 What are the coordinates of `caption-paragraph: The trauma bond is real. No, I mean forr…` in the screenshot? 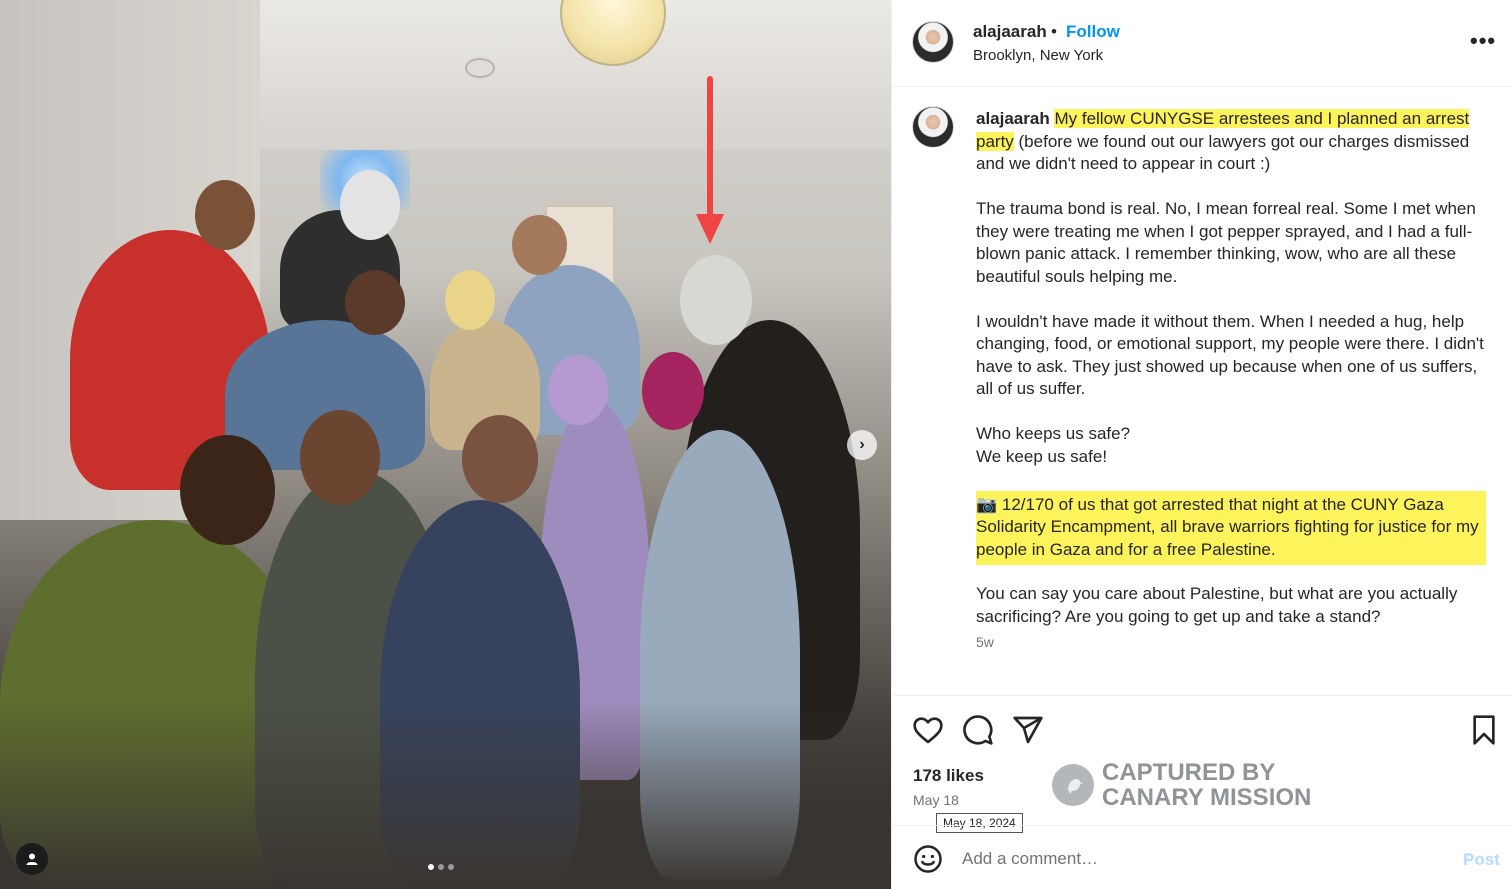 It's located at (1226, 242).